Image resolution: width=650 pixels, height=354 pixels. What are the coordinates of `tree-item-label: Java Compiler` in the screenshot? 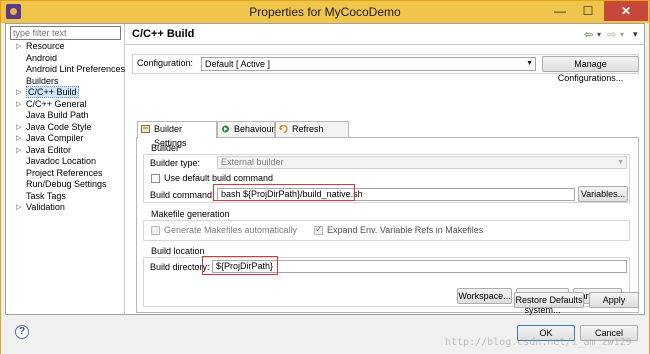 It's located at (55, 138).